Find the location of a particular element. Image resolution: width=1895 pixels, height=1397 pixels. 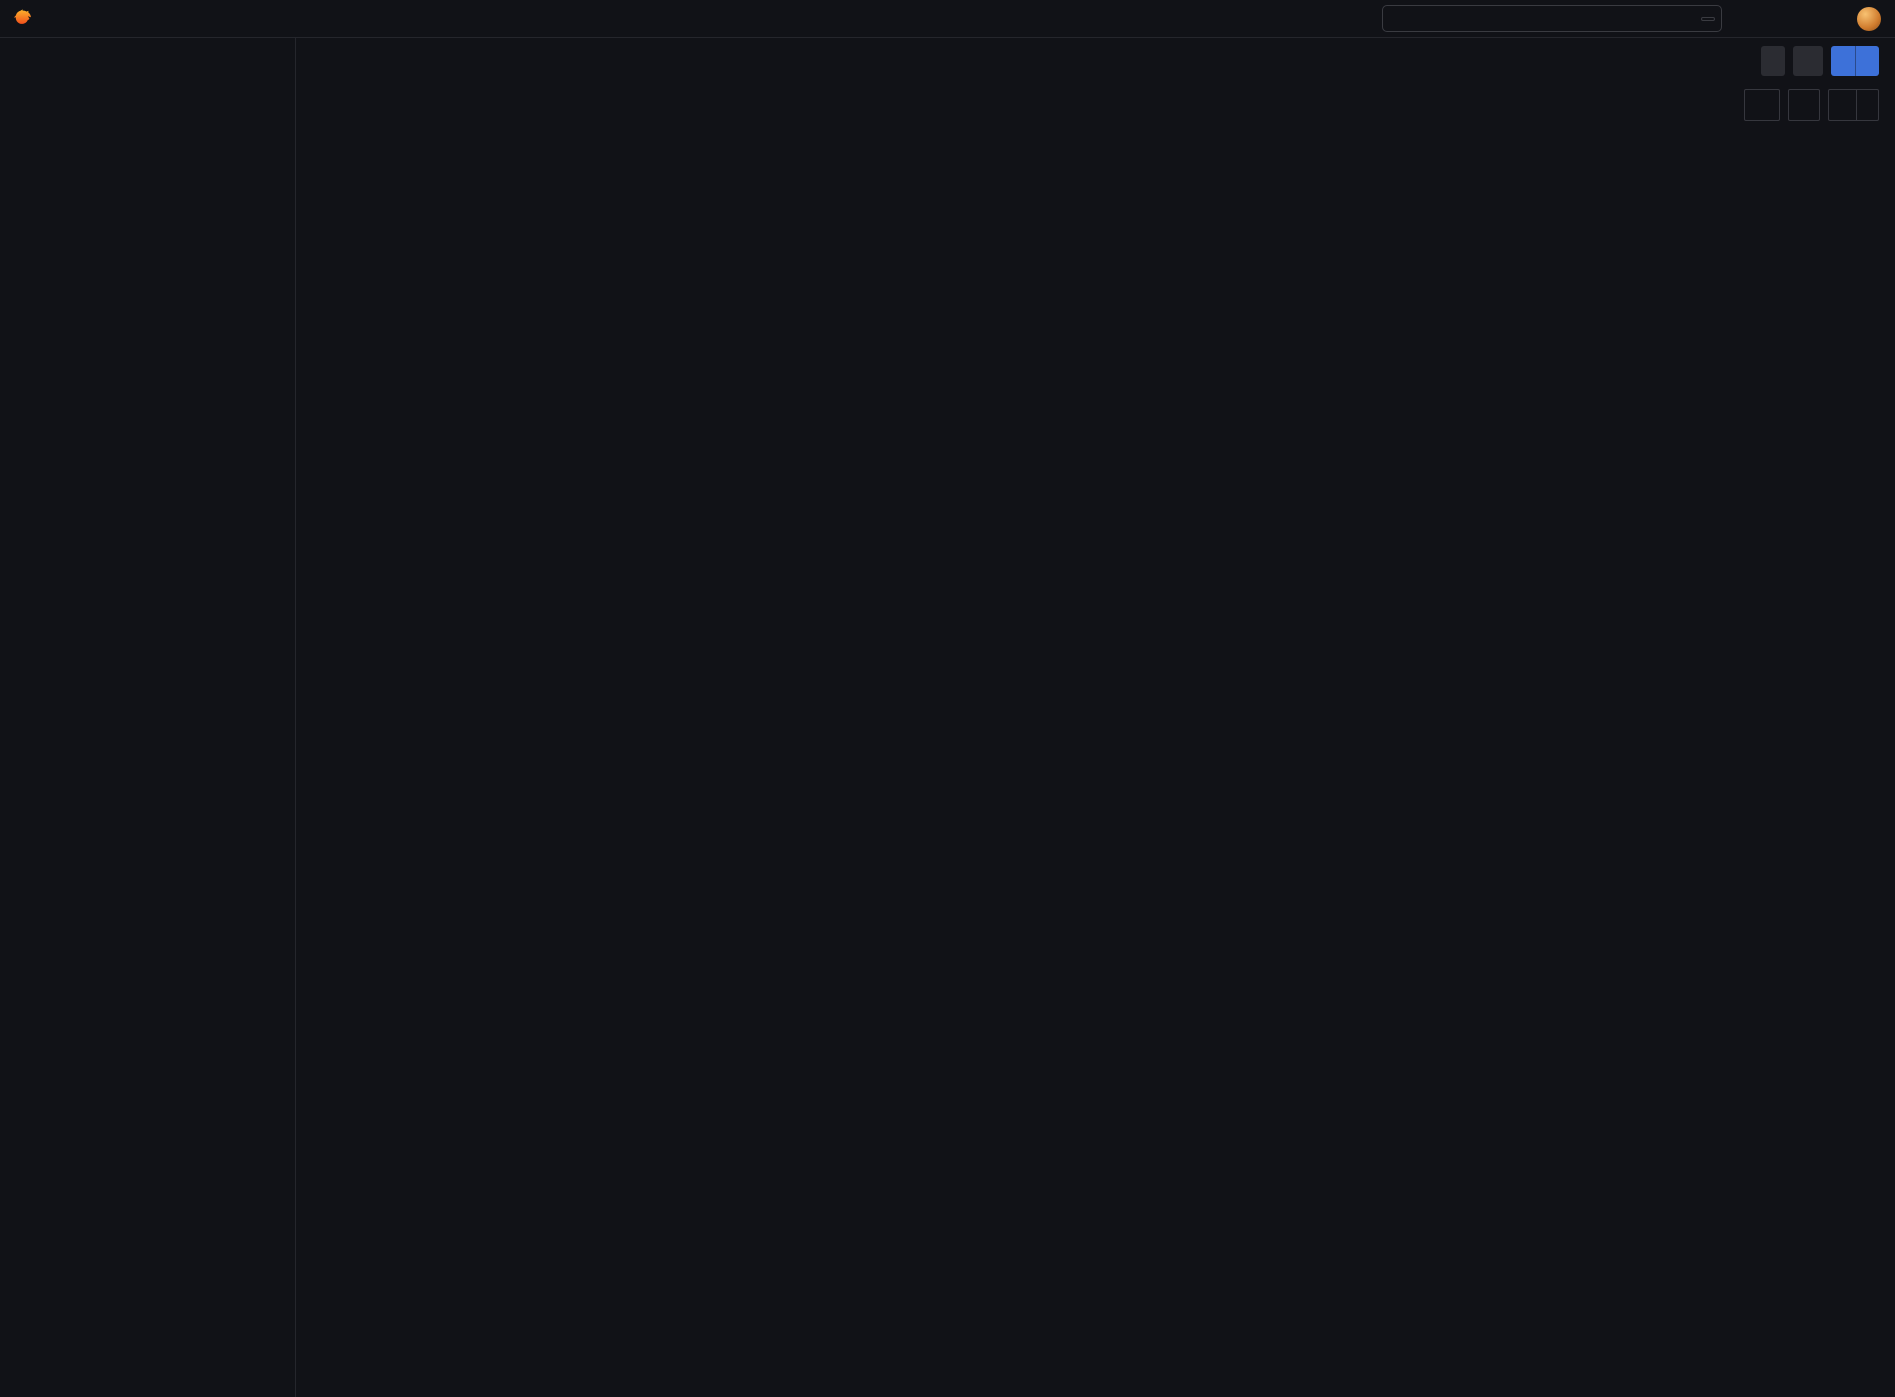

star-button is located at coordinates (1739, 61).